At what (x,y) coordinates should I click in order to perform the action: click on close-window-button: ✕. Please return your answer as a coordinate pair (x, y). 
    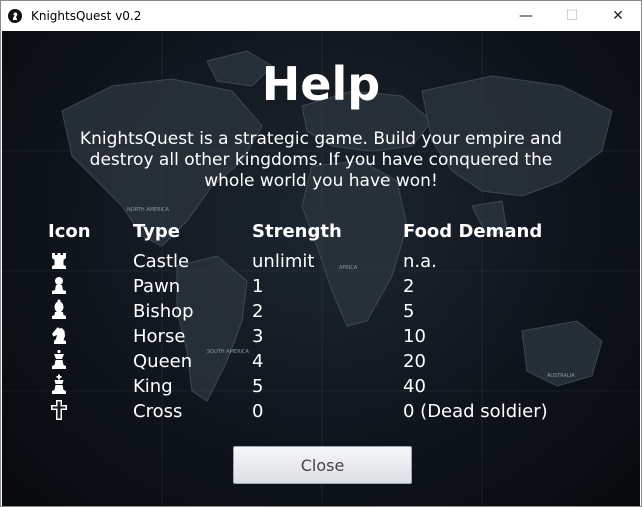
    Looking at the image, I should click on (618, 16).